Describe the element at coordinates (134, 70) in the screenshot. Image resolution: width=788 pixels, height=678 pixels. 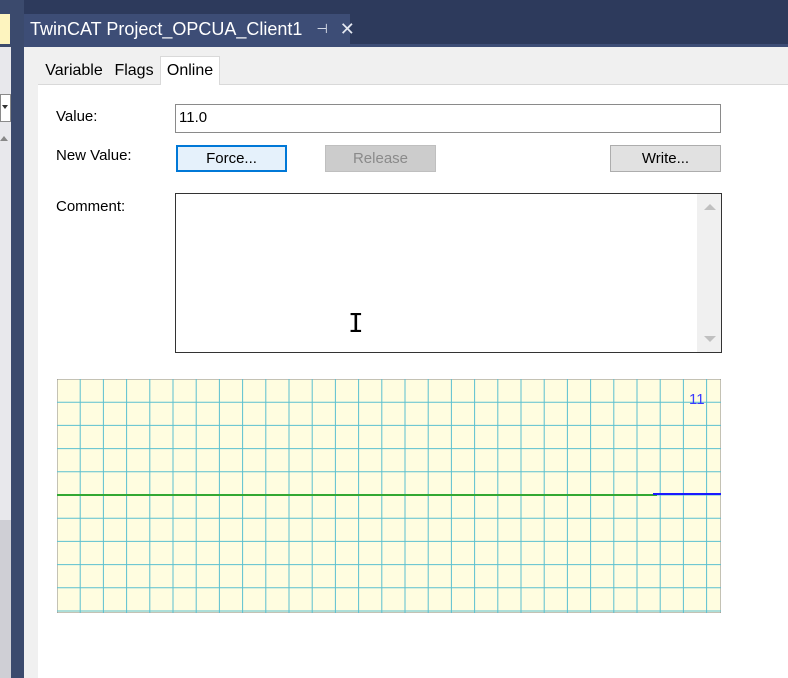
I see `tab-flags: Flags` at that location.